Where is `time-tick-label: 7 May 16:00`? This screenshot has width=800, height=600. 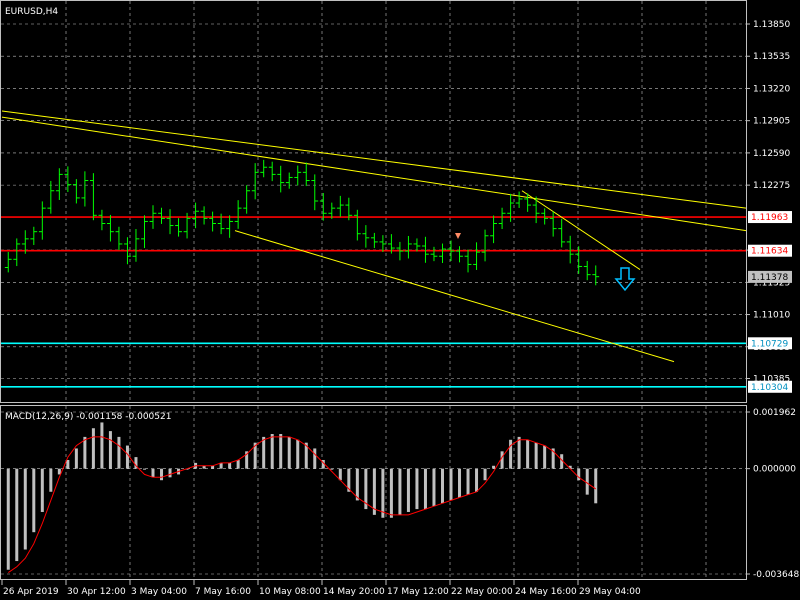
time-tick-label: 7 May 16:00 is located at coordinates (223, 592).